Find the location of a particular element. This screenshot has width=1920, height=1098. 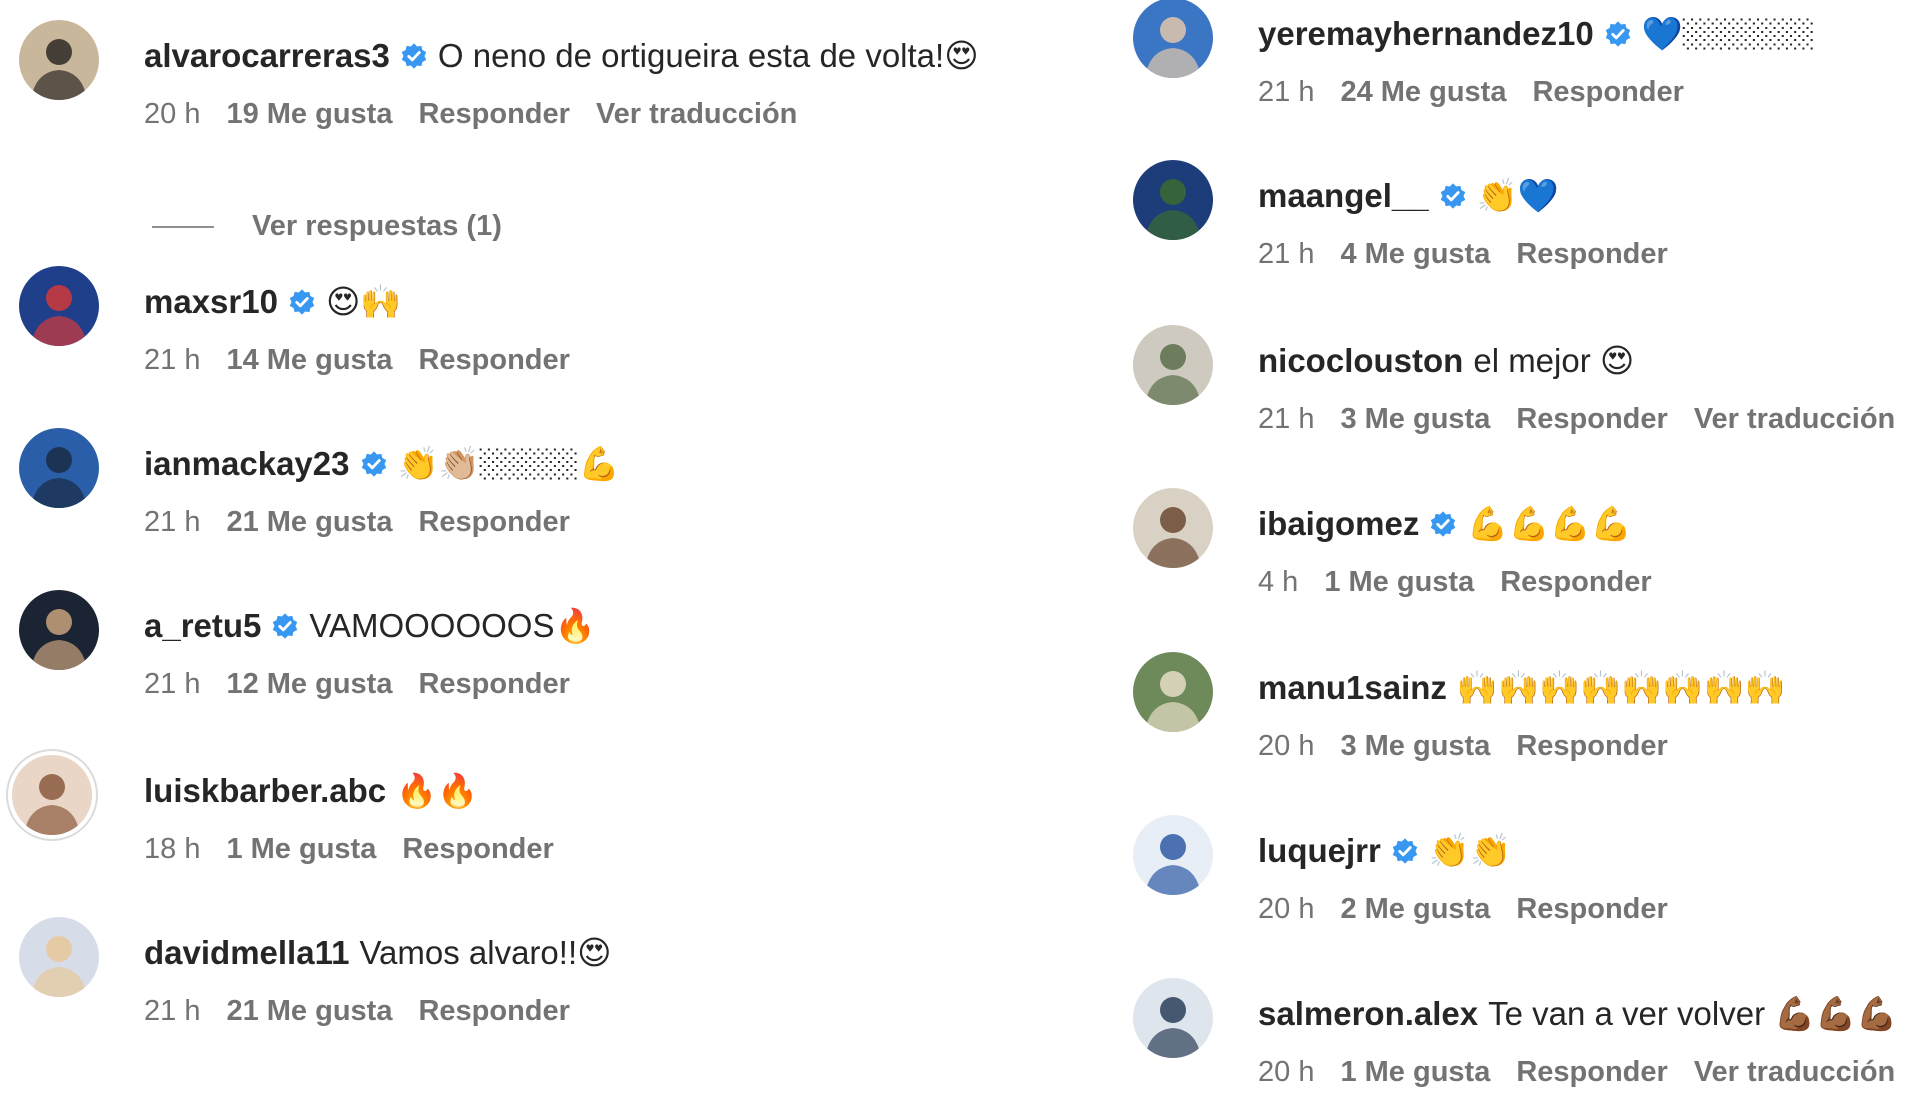

username-link: maxsr10 is located at coordinates (211, 301).